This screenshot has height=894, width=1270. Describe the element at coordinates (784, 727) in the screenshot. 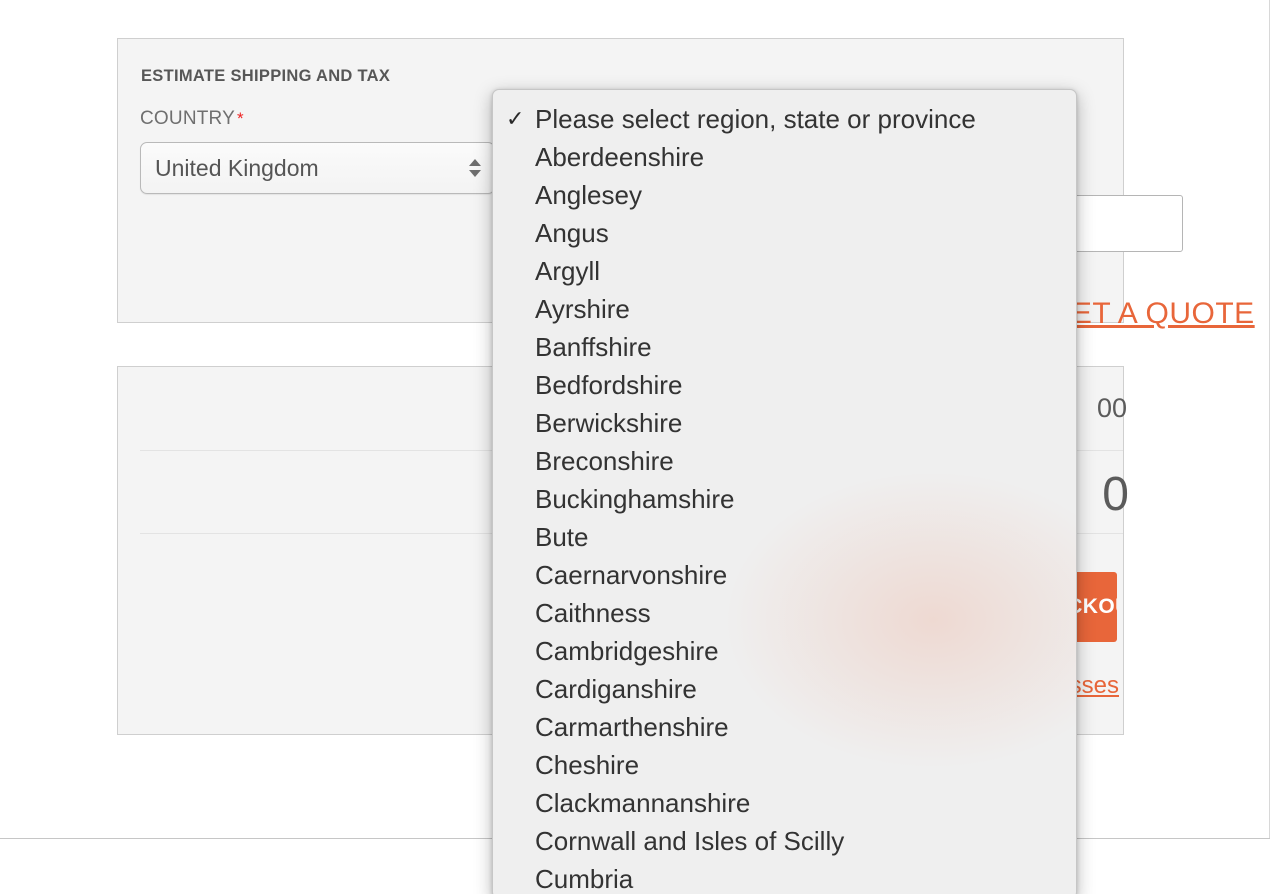

I see `region-option: Carmarthenshire` at that location.